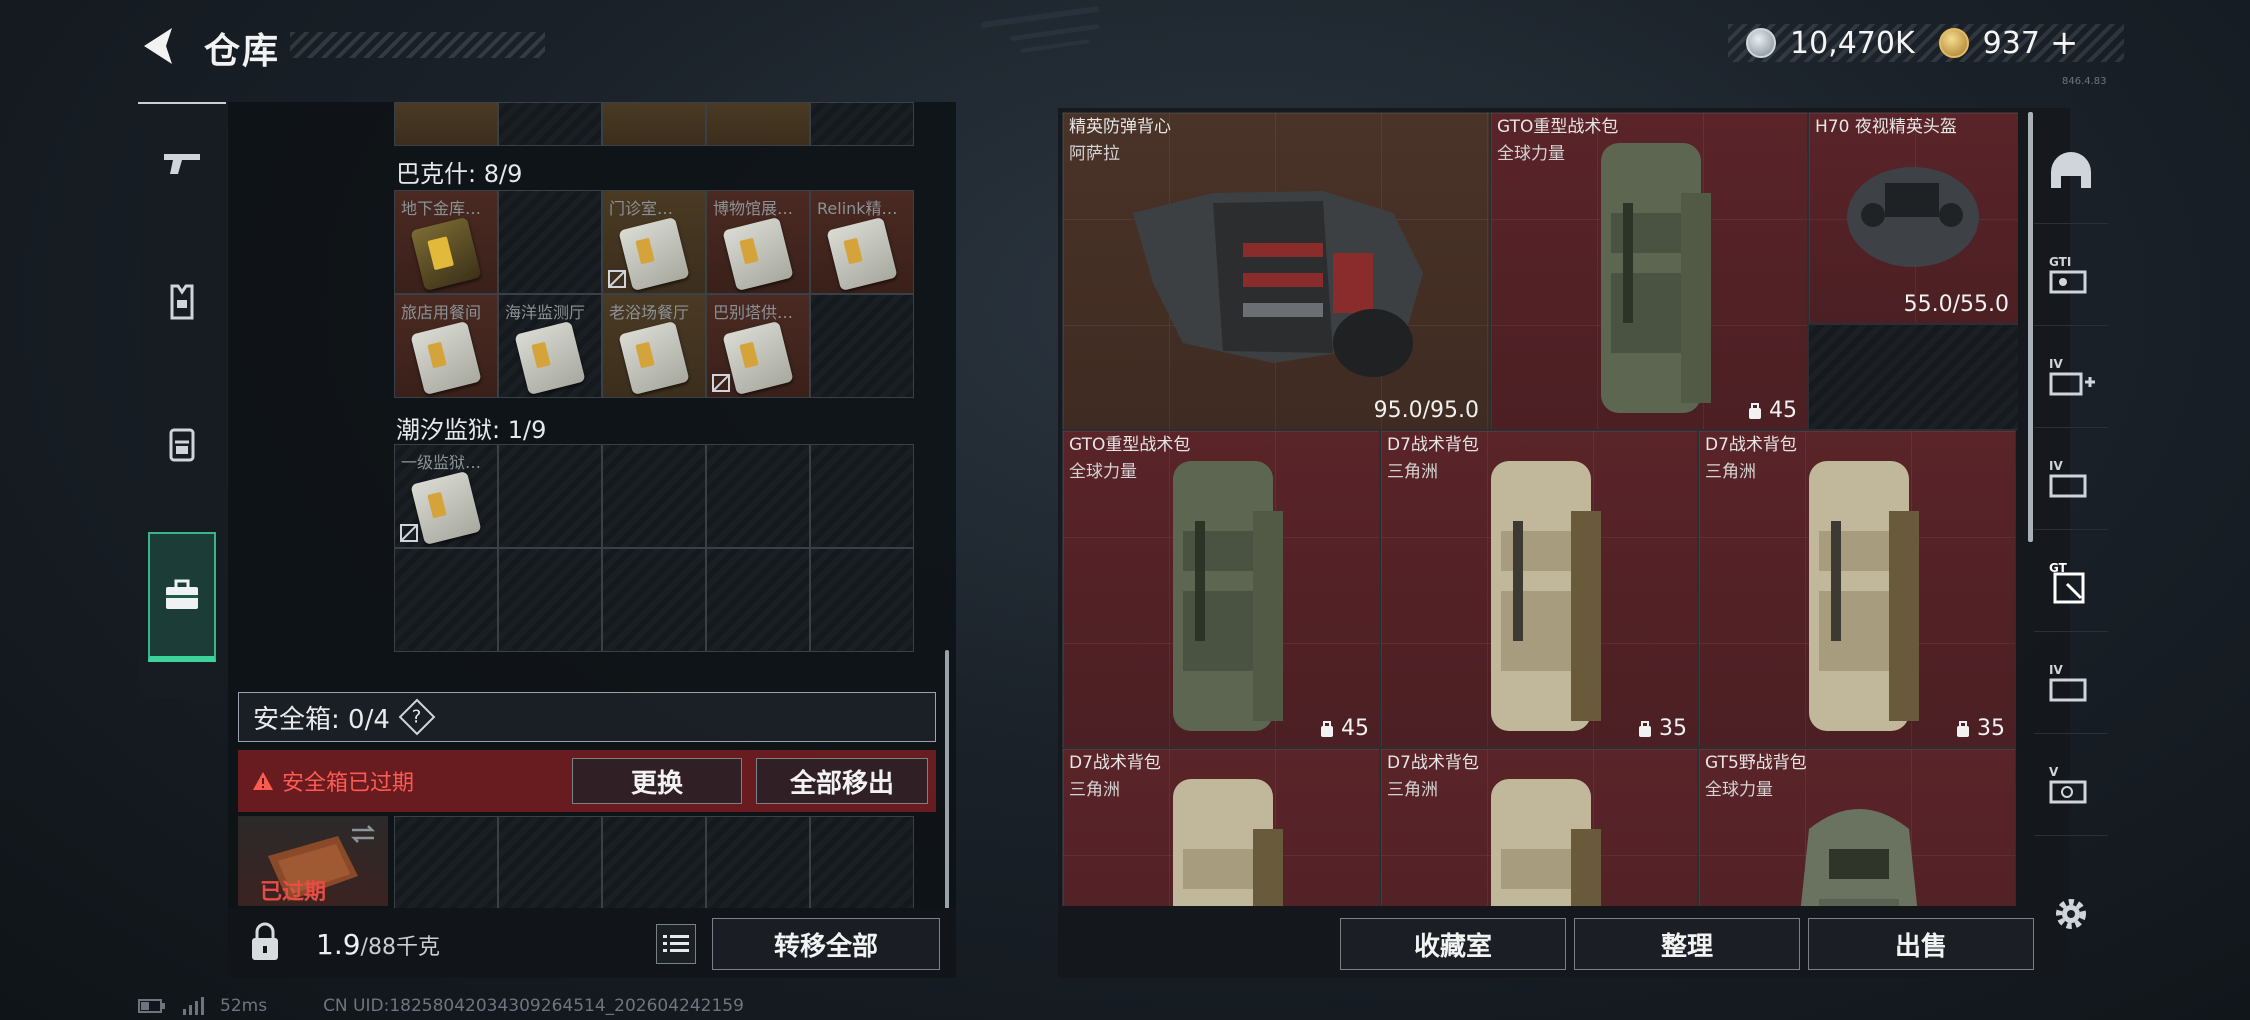  What do you see at coordinates (338, 944) in the screenshot?
I see `weight-value: 1.9` at bounding box center [338, 944].